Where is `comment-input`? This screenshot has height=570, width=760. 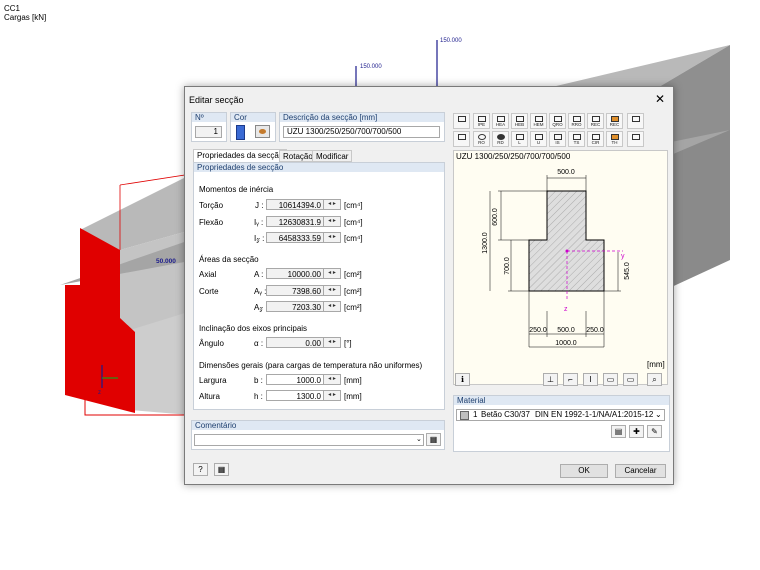
comment-input is located at coordinates (309, 440).